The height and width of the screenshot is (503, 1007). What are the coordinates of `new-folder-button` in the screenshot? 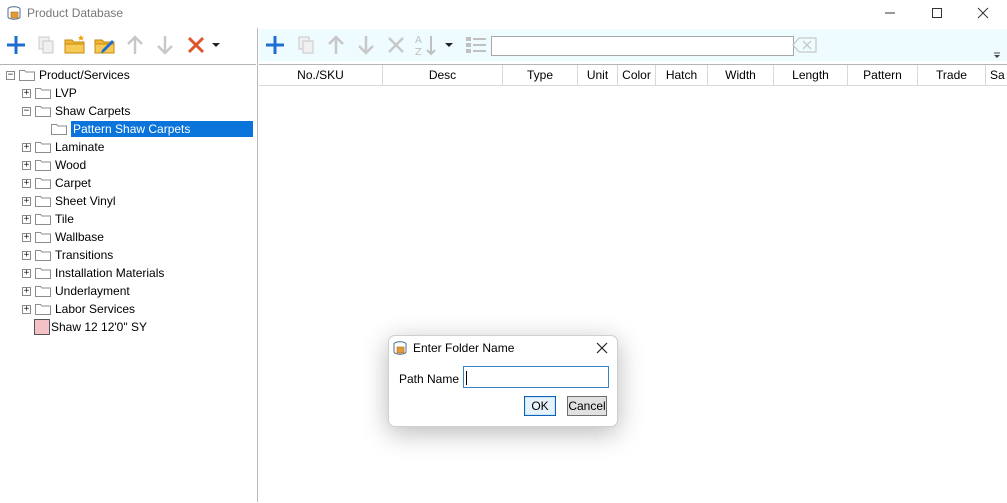 It's located at (75, 45).